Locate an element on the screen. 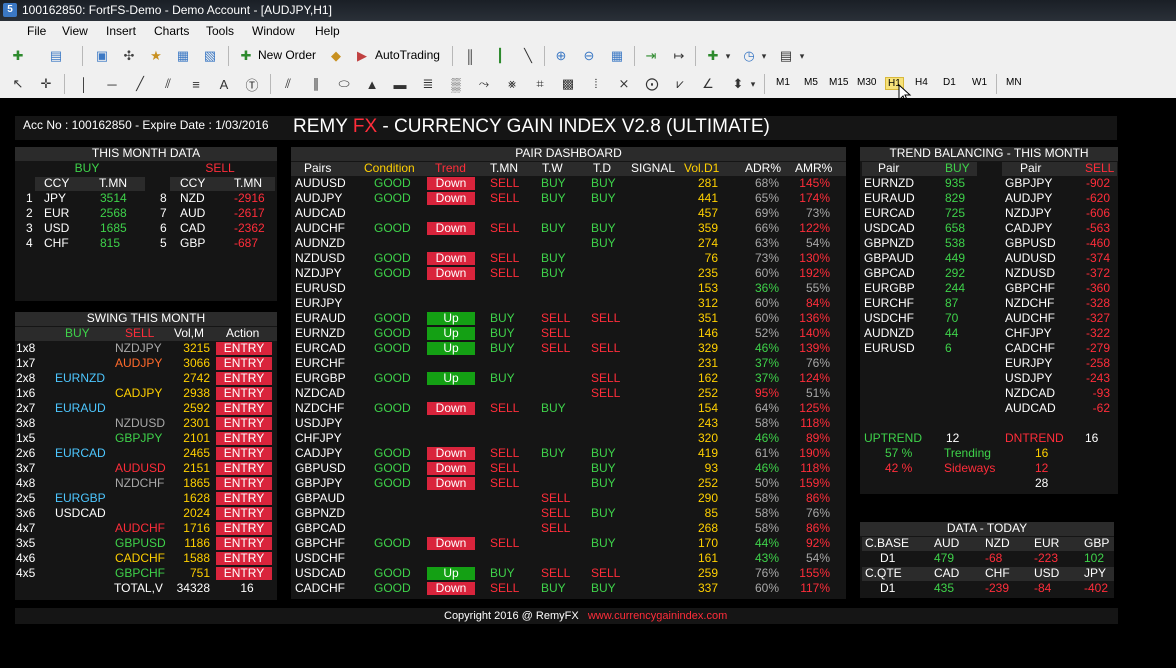 The image size is (1176, 668). cursor-icon: ↖ is located at coordinates (18, 84).